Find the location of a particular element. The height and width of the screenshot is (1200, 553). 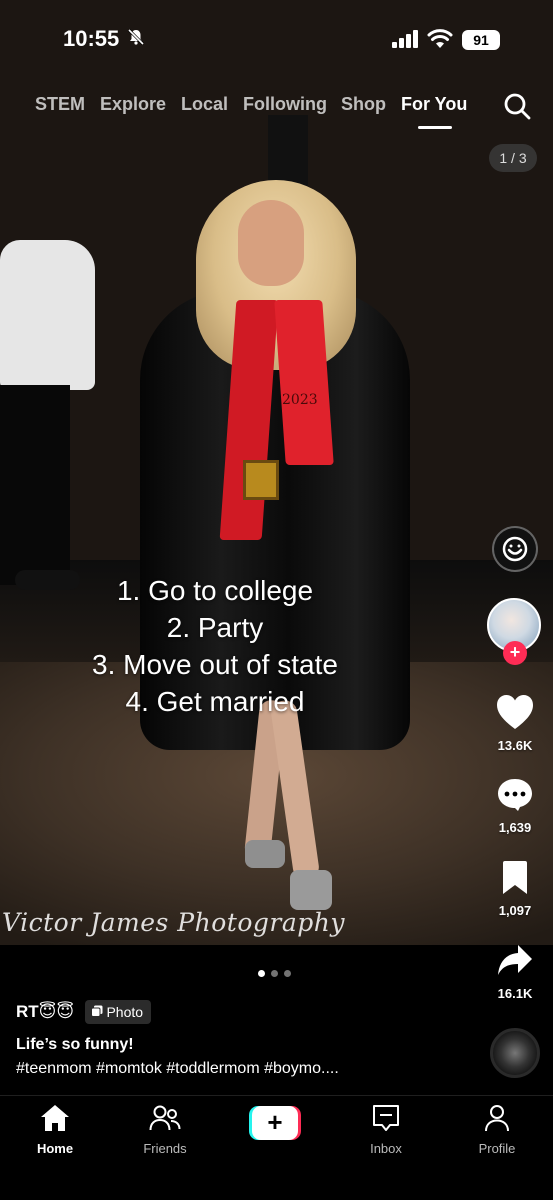

ai-search-button is located at coordinates (515, 549).